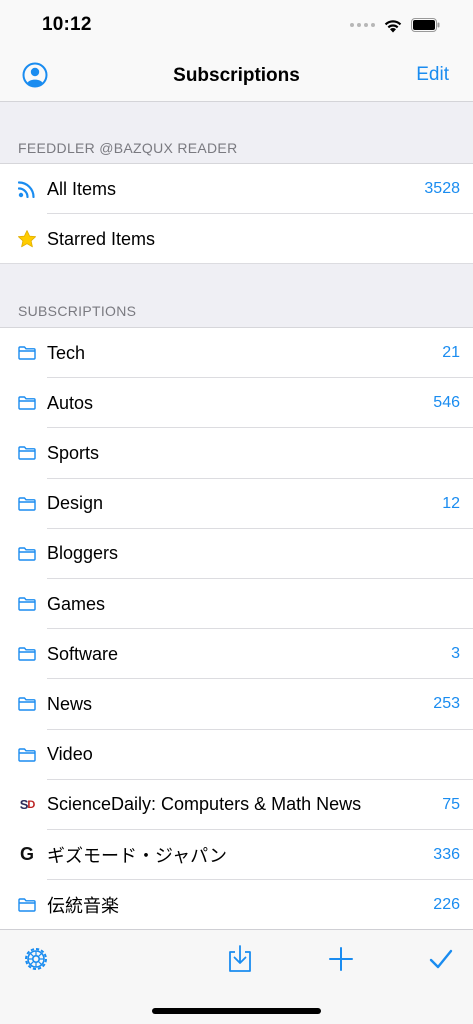 The height and width of the screenshot is (1024, 473). What do you see at coordinates (204, 804) in the screenshot?
I see `list-item-label: ScienceDaily: Computers & Math News` at bounding box center [204, 804].